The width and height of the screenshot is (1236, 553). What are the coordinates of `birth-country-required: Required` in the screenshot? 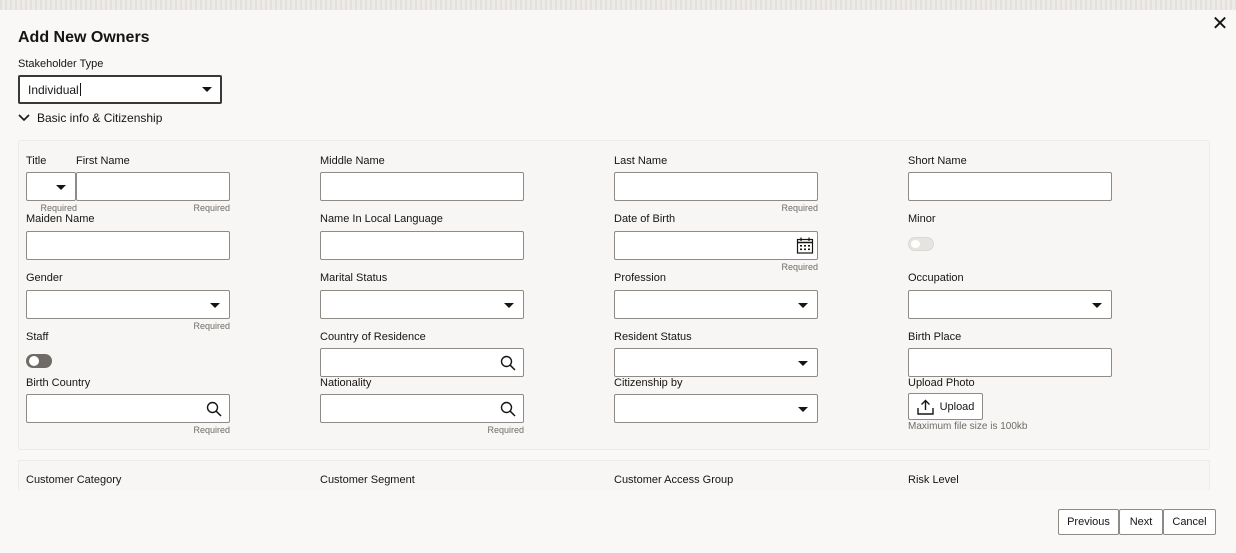 It's located at (211, 430).